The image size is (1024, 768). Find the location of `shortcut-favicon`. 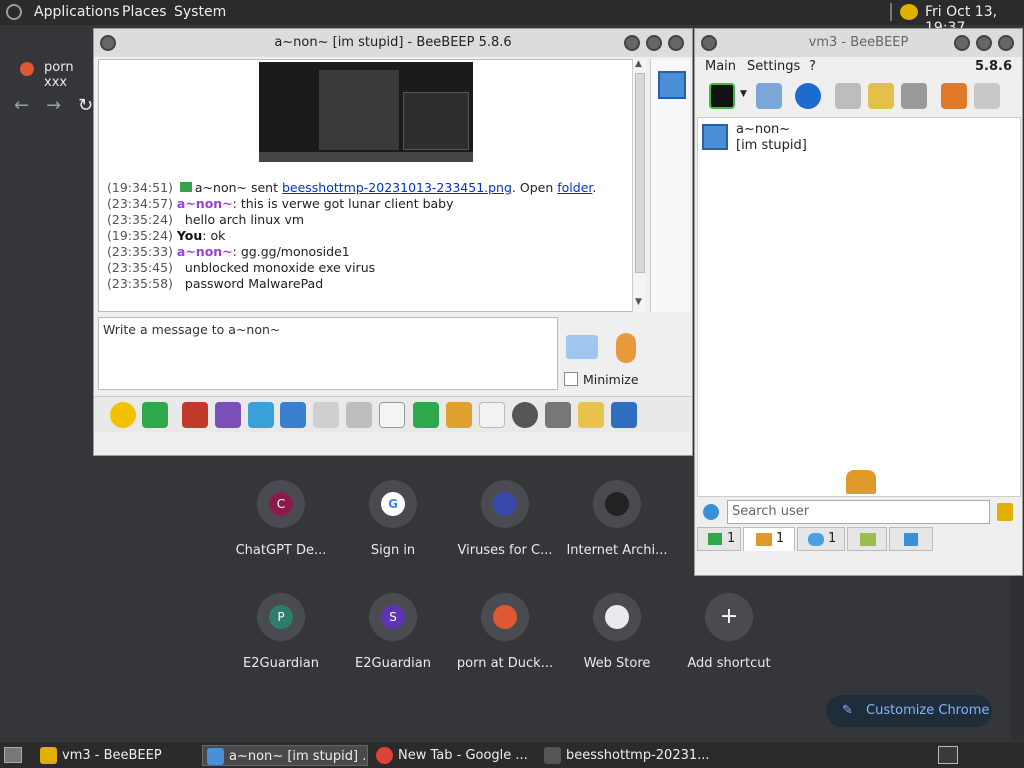

shortcut-favicon is located at coordinates (505, 504).